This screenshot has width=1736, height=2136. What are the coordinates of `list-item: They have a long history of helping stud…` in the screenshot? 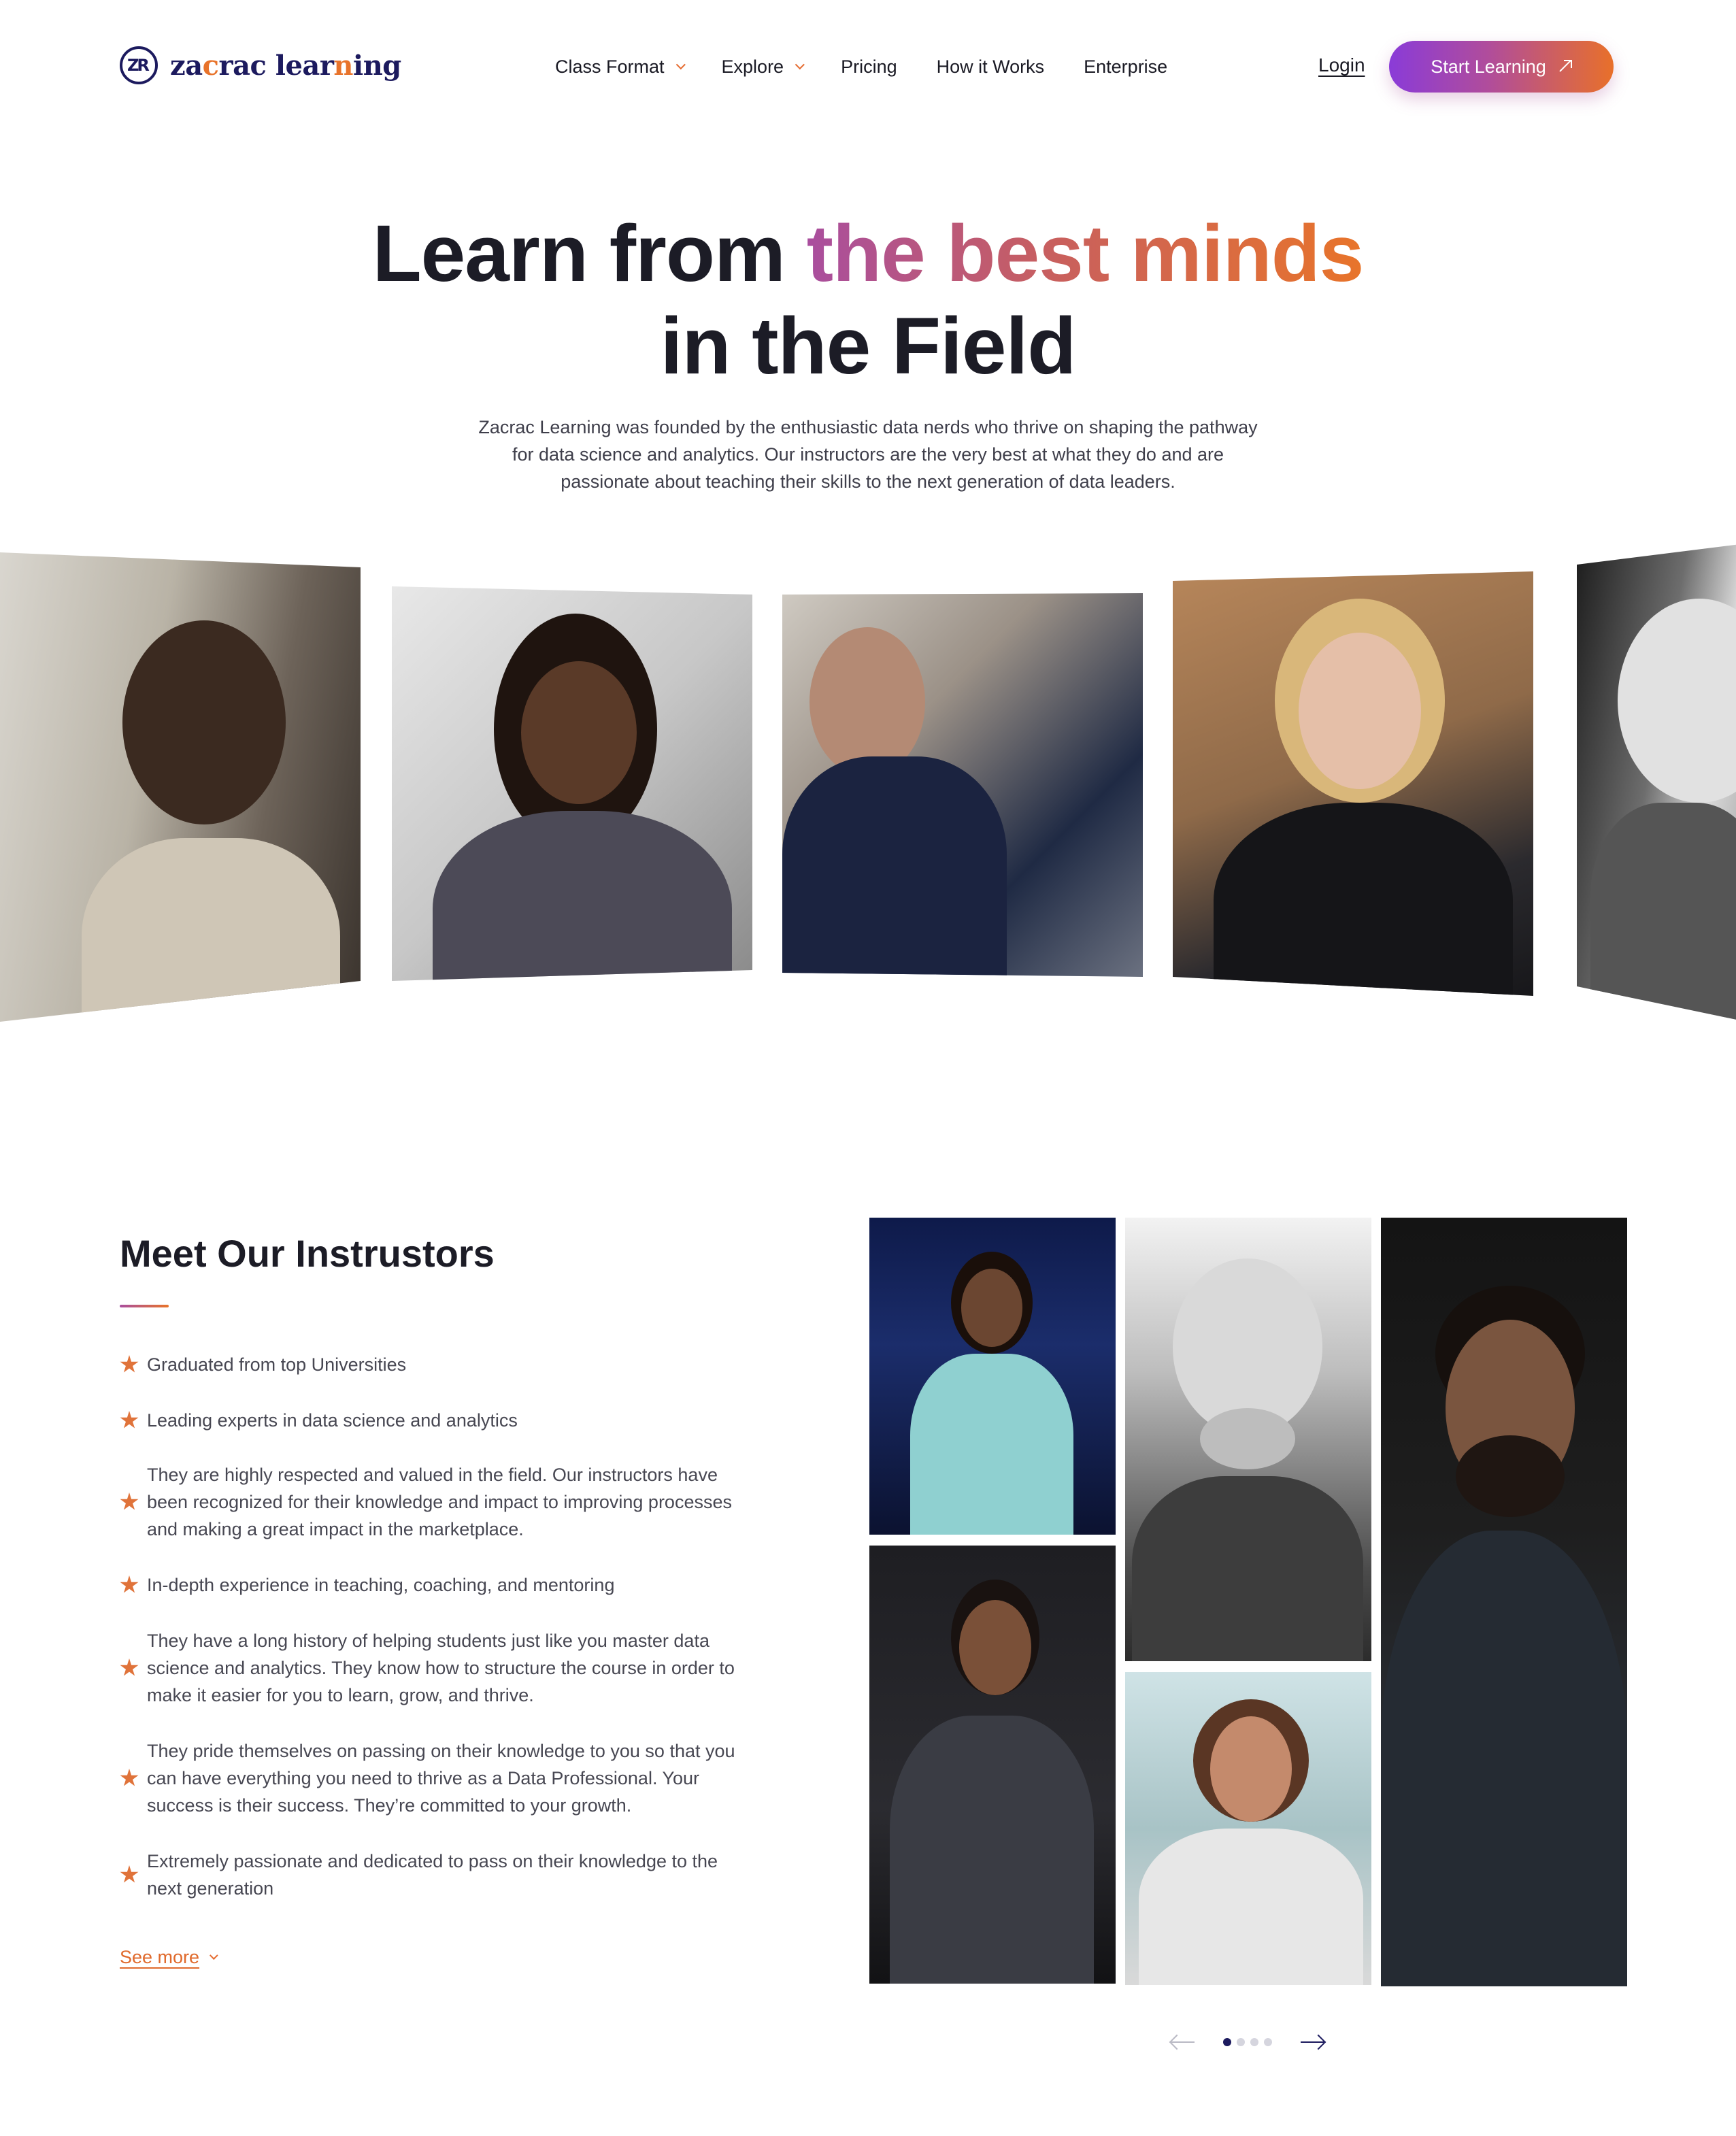 It's located at (433, 1668).